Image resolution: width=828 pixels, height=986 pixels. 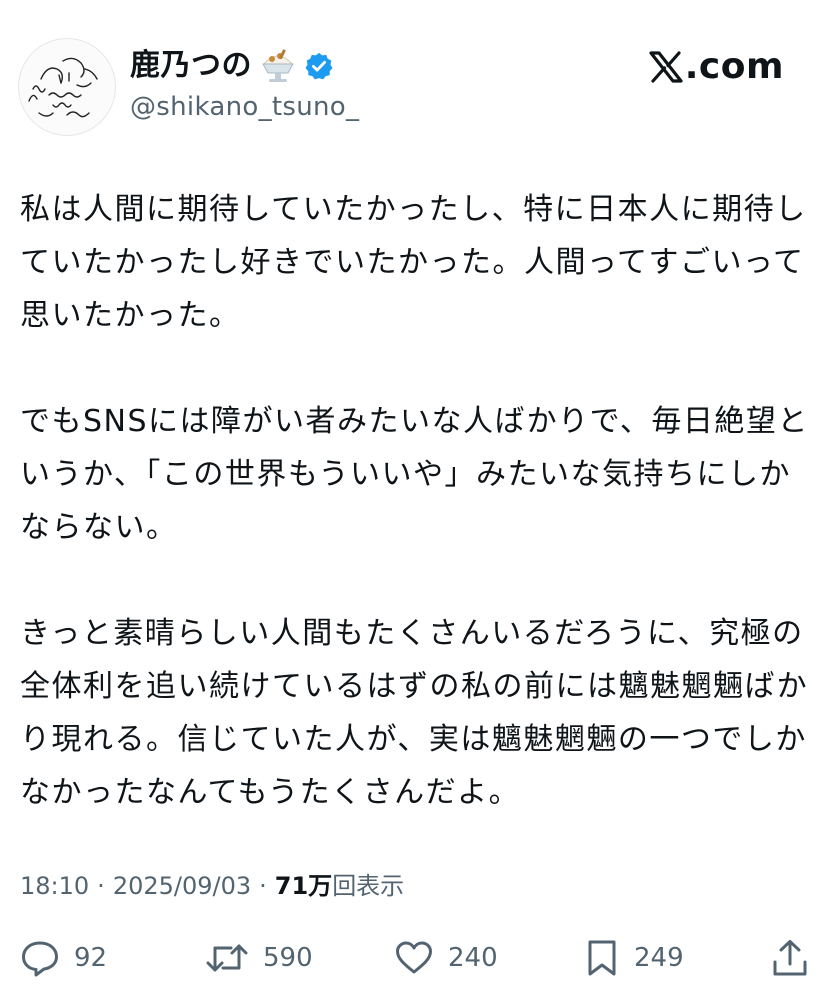 What do you see at coordinates (244, 107) in the screenshot?
I see `author-handle: @shikano_tsuno_` at bounding box center [244, 107].